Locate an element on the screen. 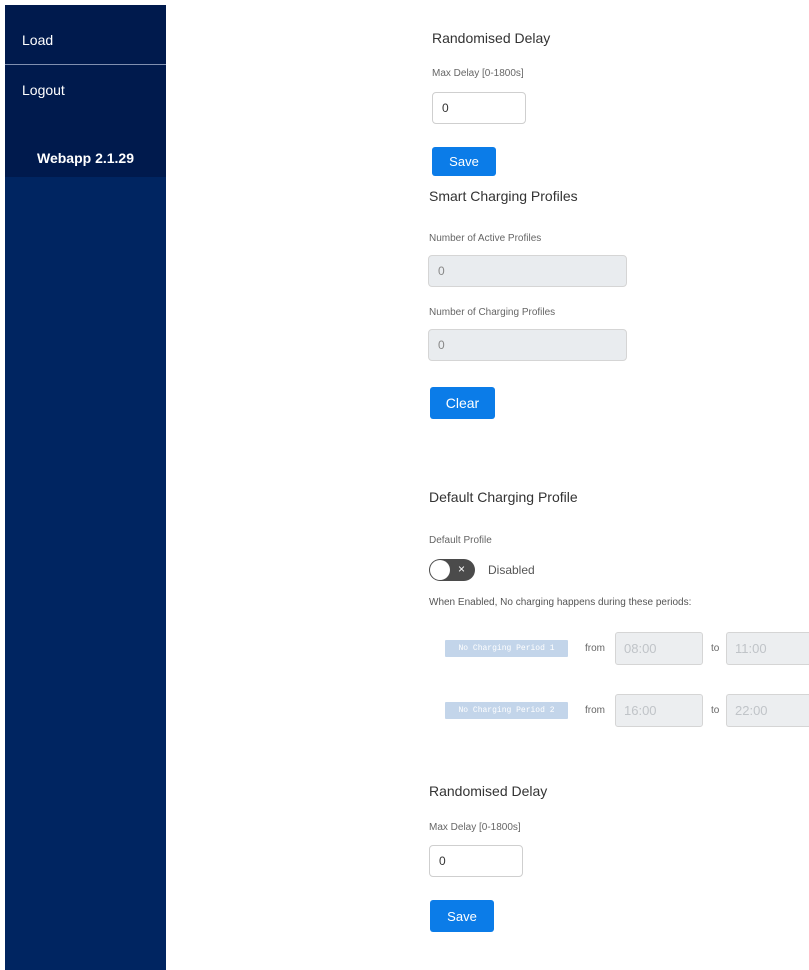 This screenshot has height=970, width=809. period-2-from-input is located at coordinates (659, 710).